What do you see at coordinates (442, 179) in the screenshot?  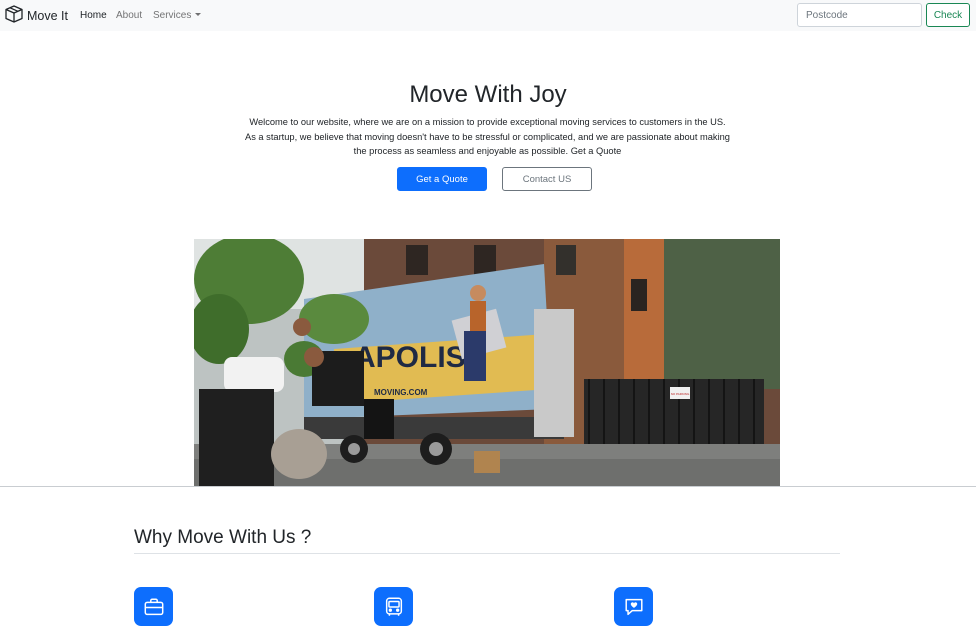 I see `get-quote-button: Get a Quote` at bounding box center [442, 179].